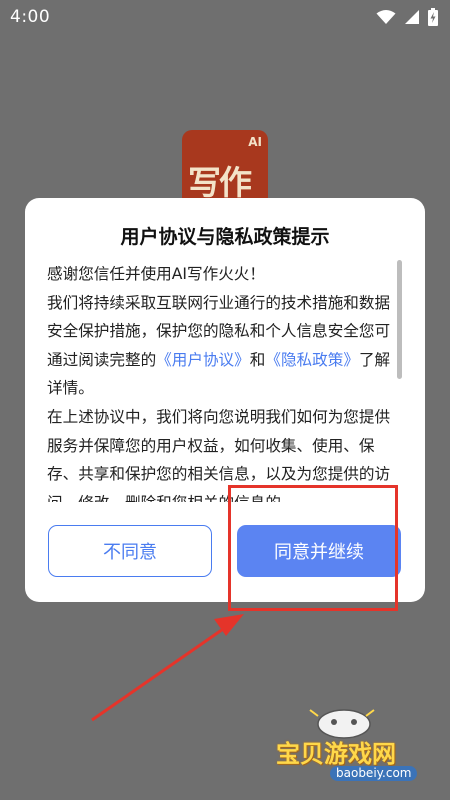  I want to click on watermark-url: baobeiy.com, so click(374, 773).